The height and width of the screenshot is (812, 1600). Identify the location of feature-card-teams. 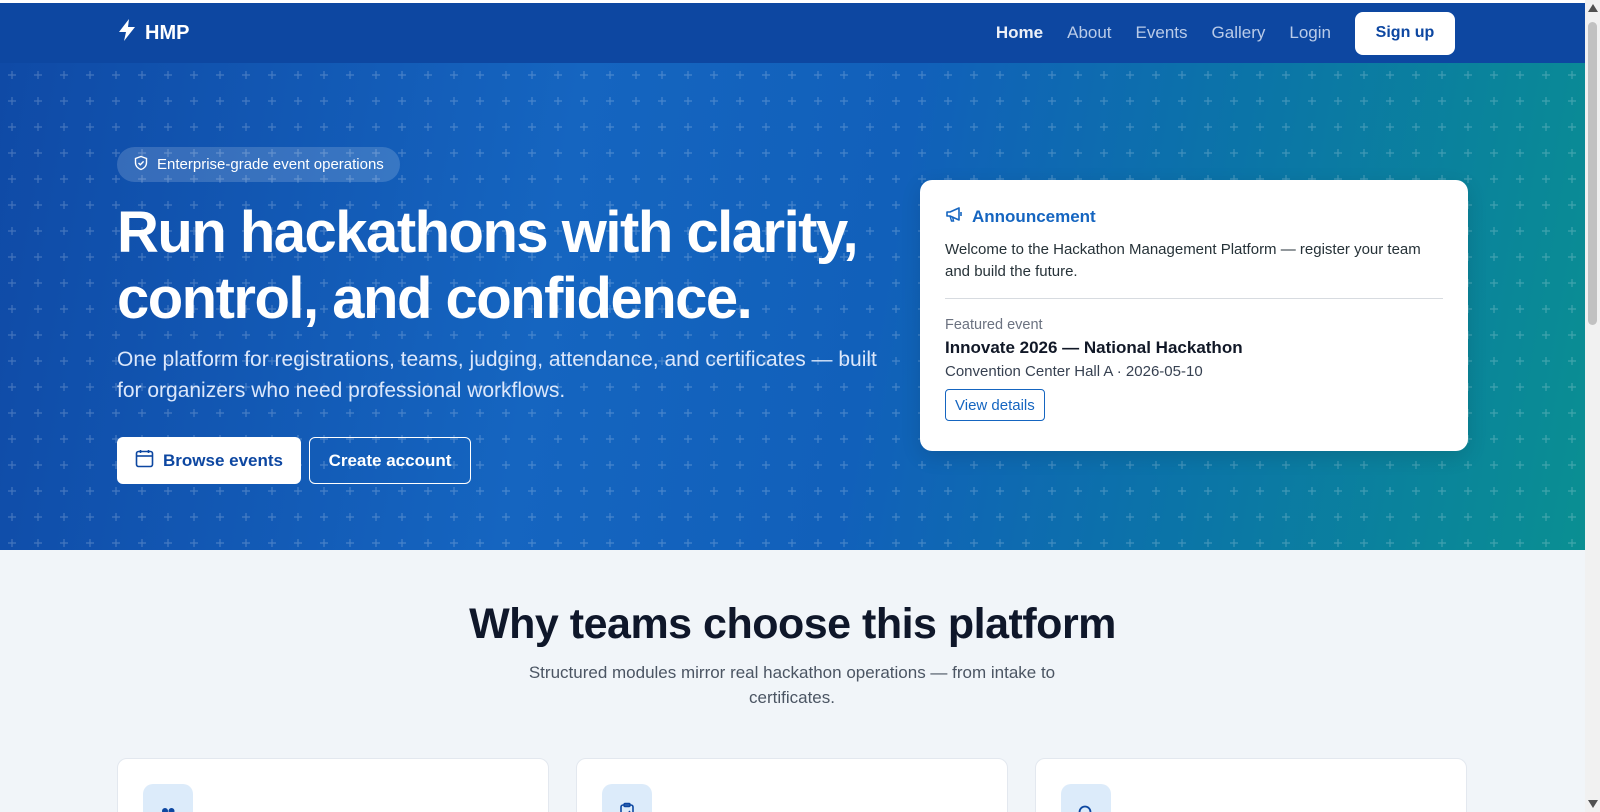
(333, 785).